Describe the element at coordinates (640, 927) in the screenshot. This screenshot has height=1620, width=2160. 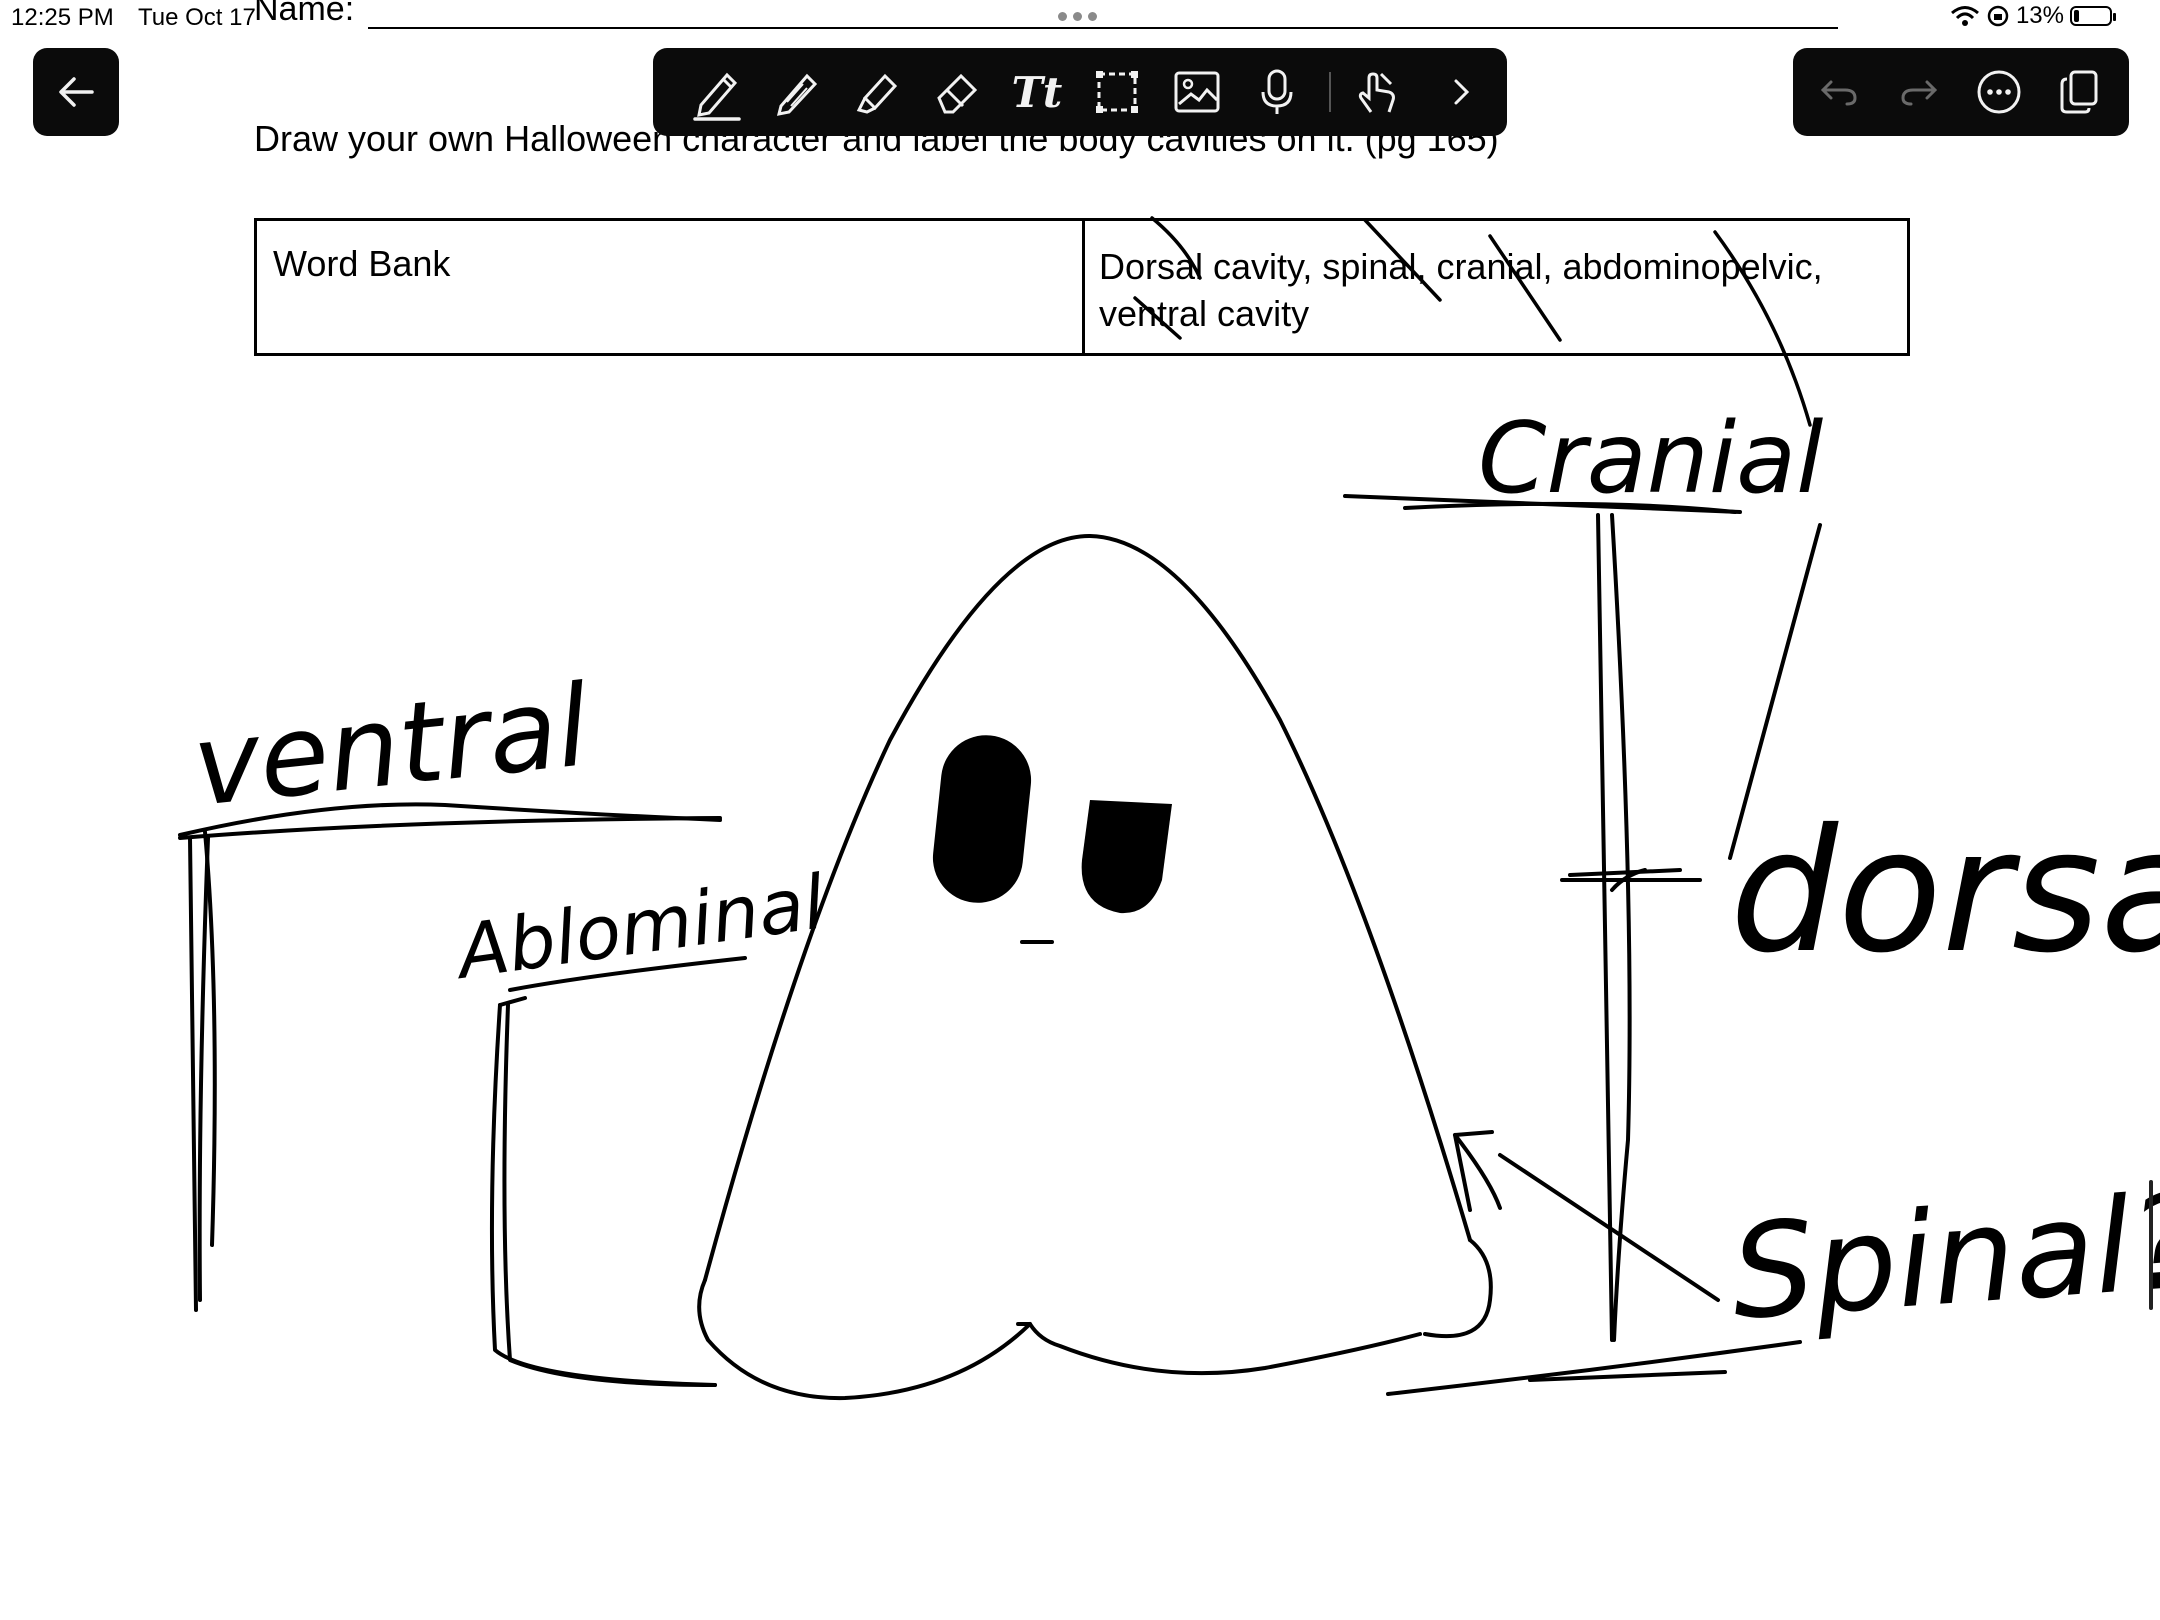
I see `label-abdominal: Ablominal` at that location.